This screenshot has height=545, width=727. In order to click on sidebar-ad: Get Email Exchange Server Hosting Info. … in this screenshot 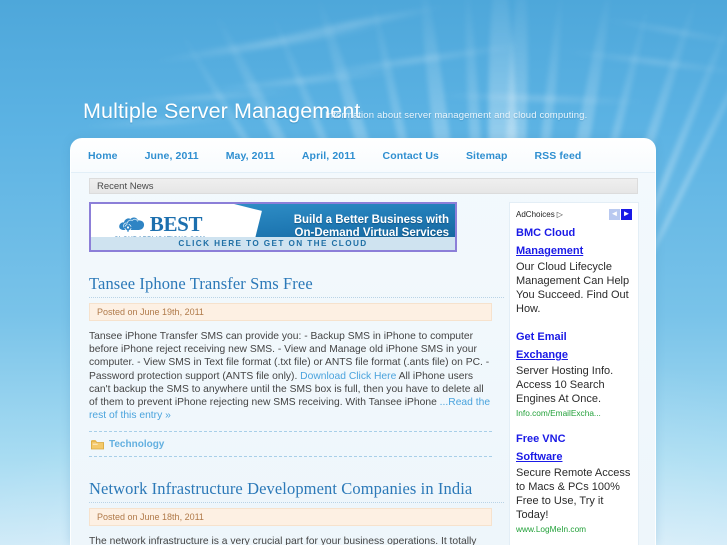, I will do `click(574, 372)`.